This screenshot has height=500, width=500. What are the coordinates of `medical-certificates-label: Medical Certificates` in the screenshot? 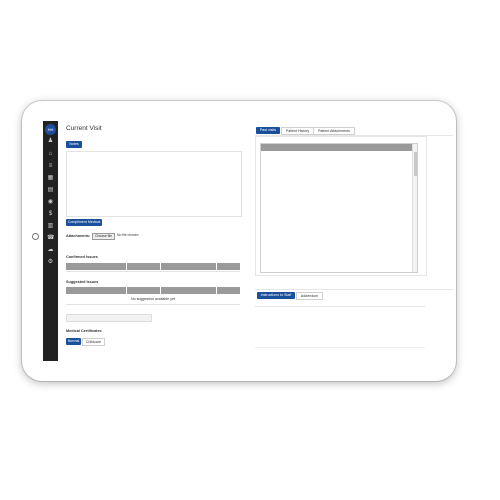 It's located at (84, 331).